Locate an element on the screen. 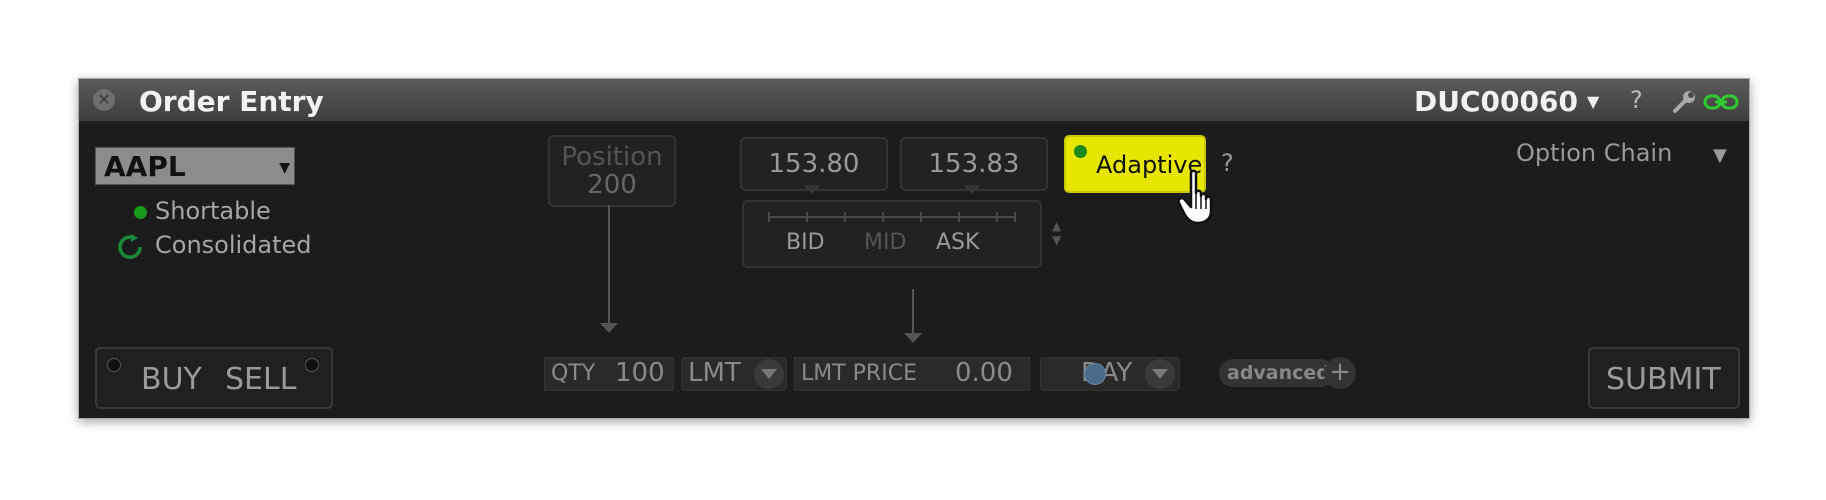  qty-field: QTY 100 is located at coordinates (609, 374).